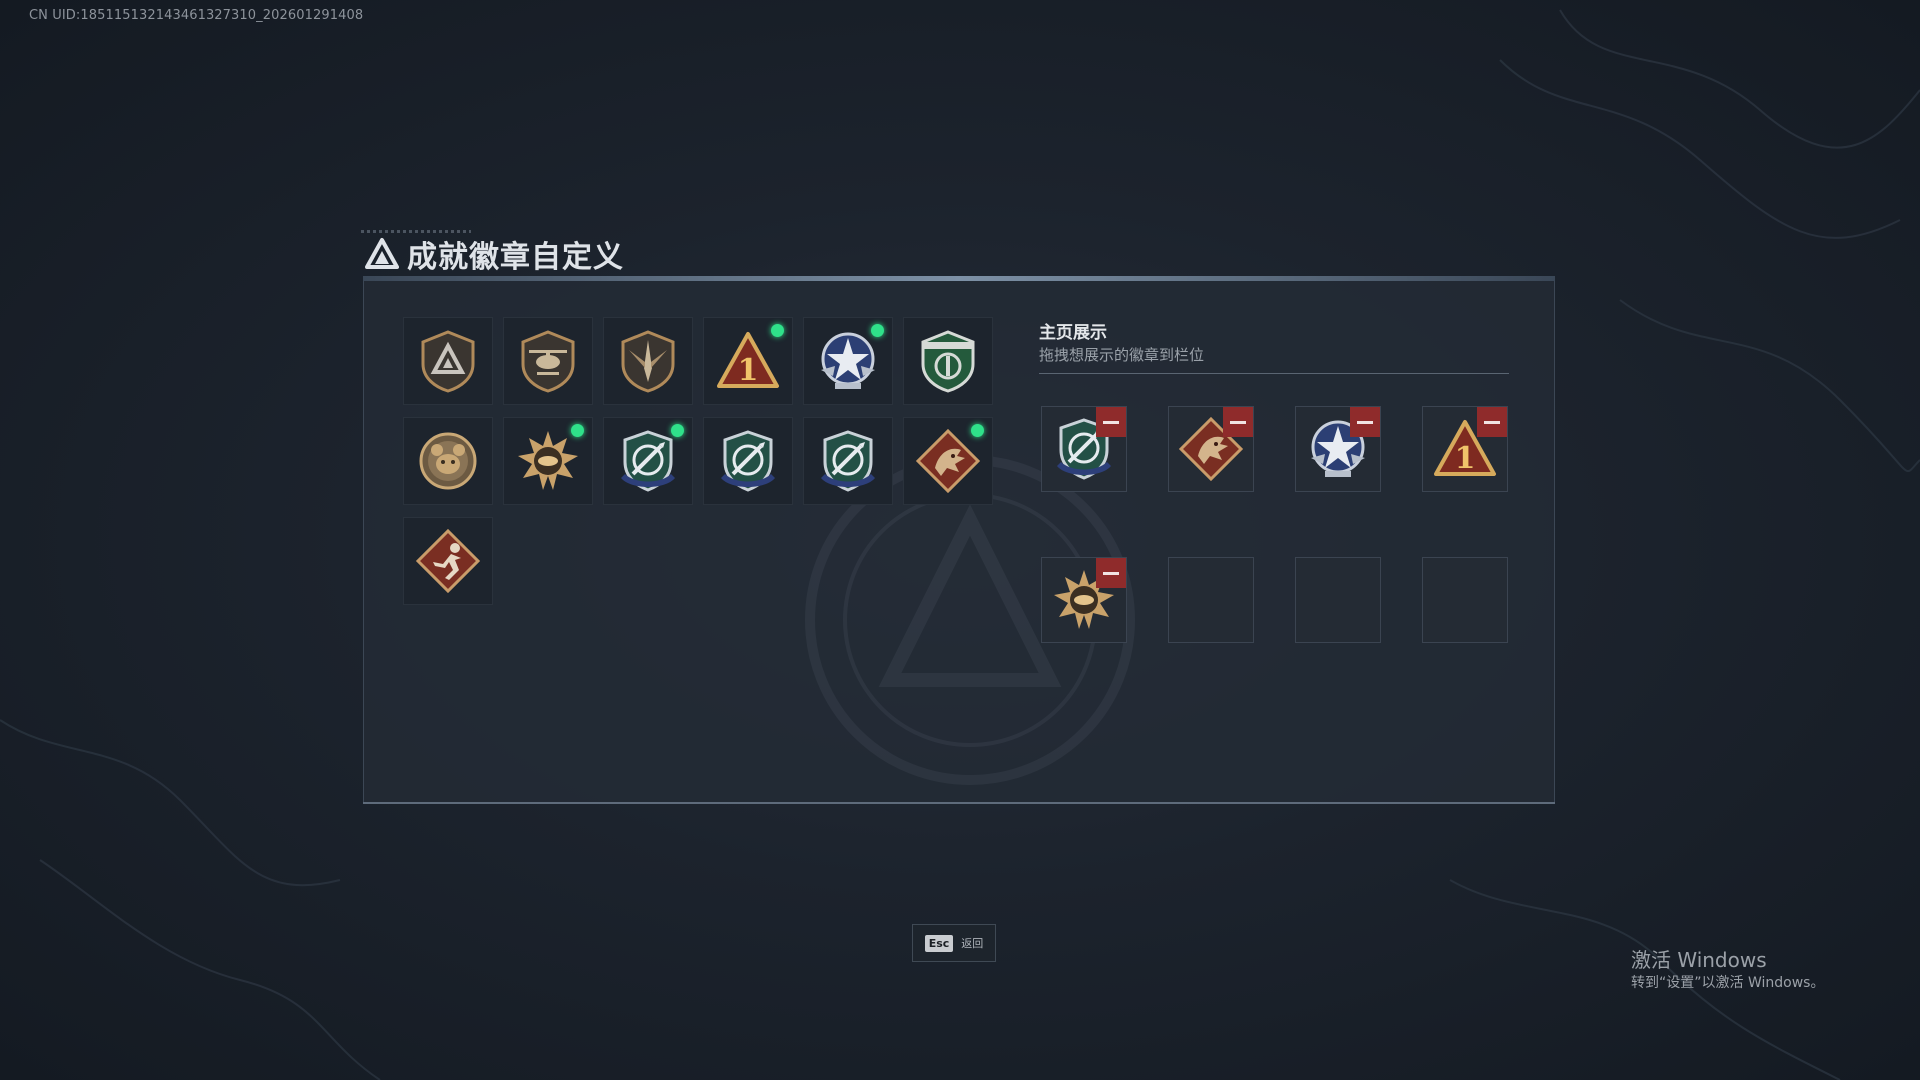 The image size is (1920, 1080). I want to click on bear-head-badge-icon, so click(448, 461).